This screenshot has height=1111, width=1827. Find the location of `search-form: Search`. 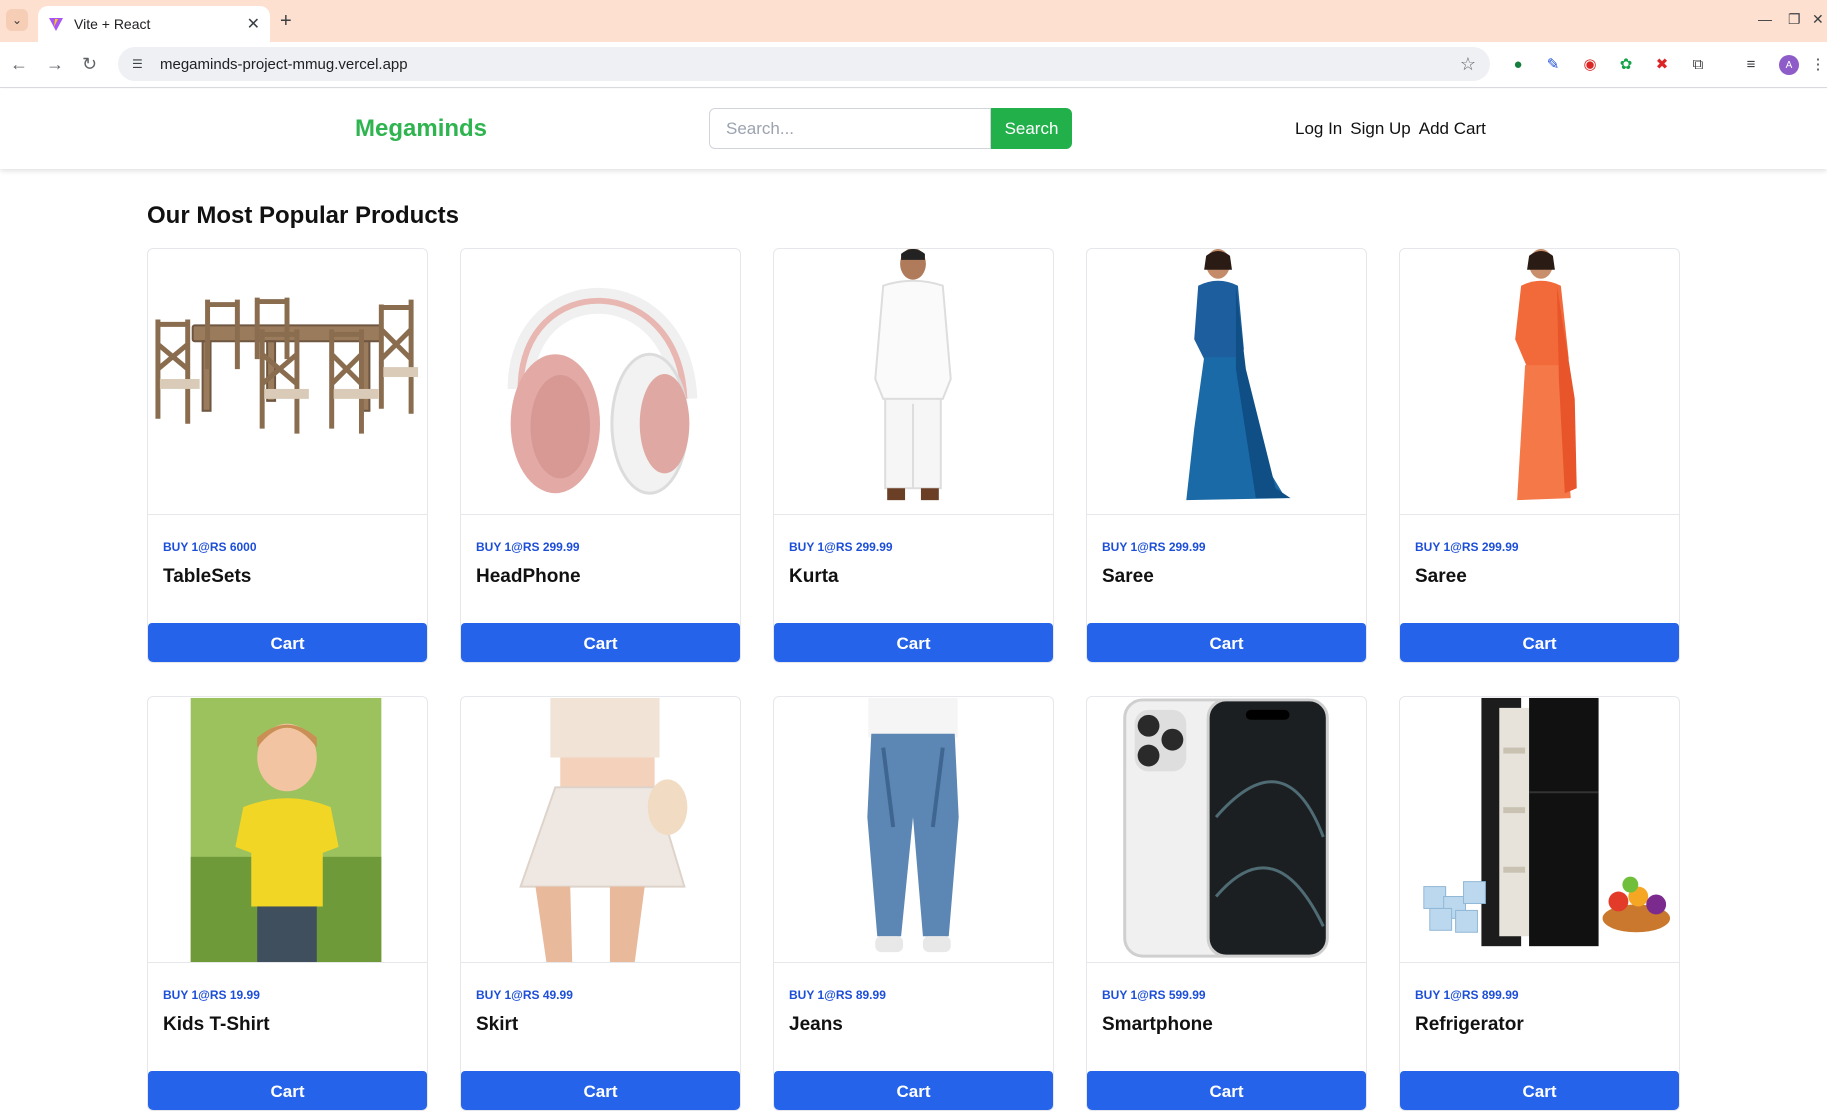

search-form: Search is located at coordinates (890, 128).